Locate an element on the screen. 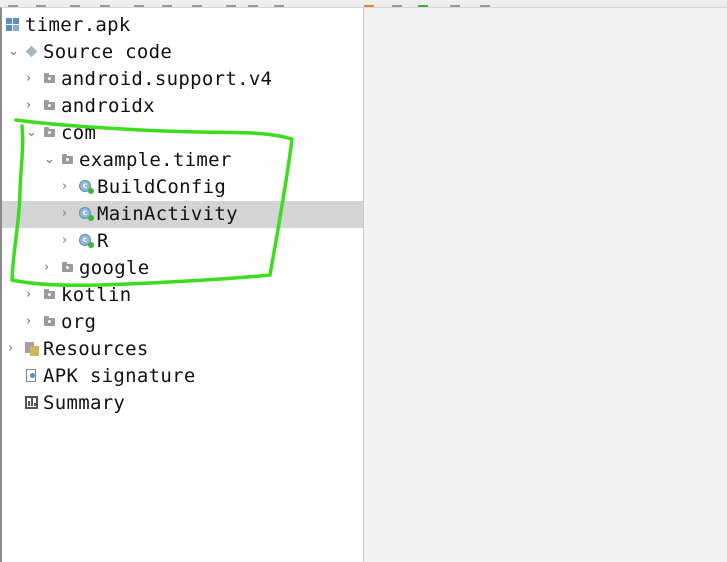  tree-item-label: androidx is located at coordinates (108, 106).